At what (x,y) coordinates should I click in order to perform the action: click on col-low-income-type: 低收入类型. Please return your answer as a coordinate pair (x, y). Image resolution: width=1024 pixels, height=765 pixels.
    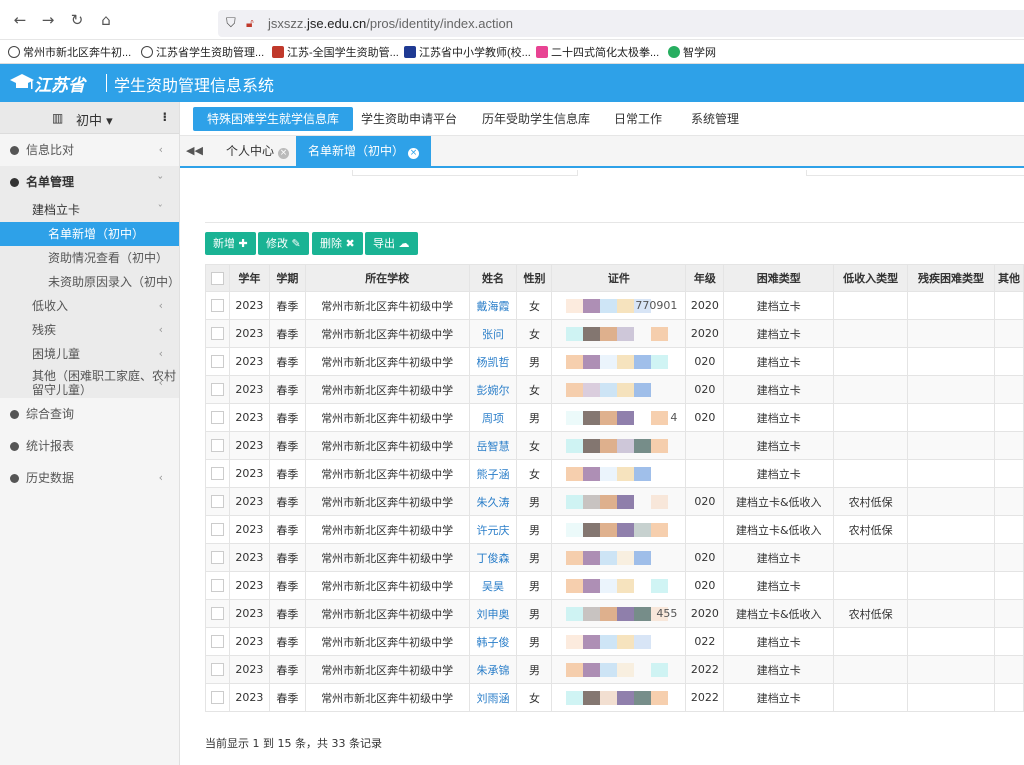
    Looking at the image, I should click on (871, 278).